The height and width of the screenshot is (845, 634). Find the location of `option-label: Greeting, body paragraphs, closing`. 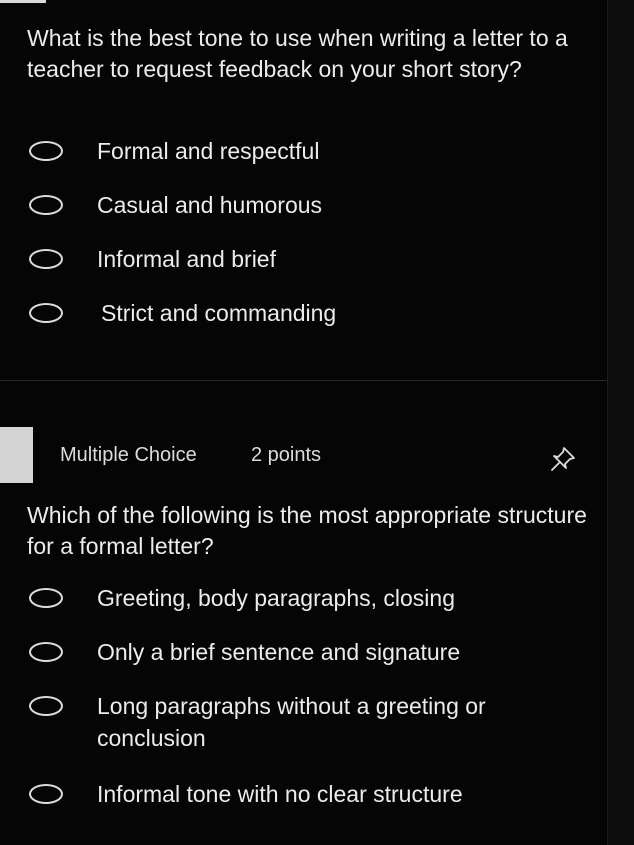

option-label: Greeting, body paragraphs, closing is located at coordinates (276, 598).